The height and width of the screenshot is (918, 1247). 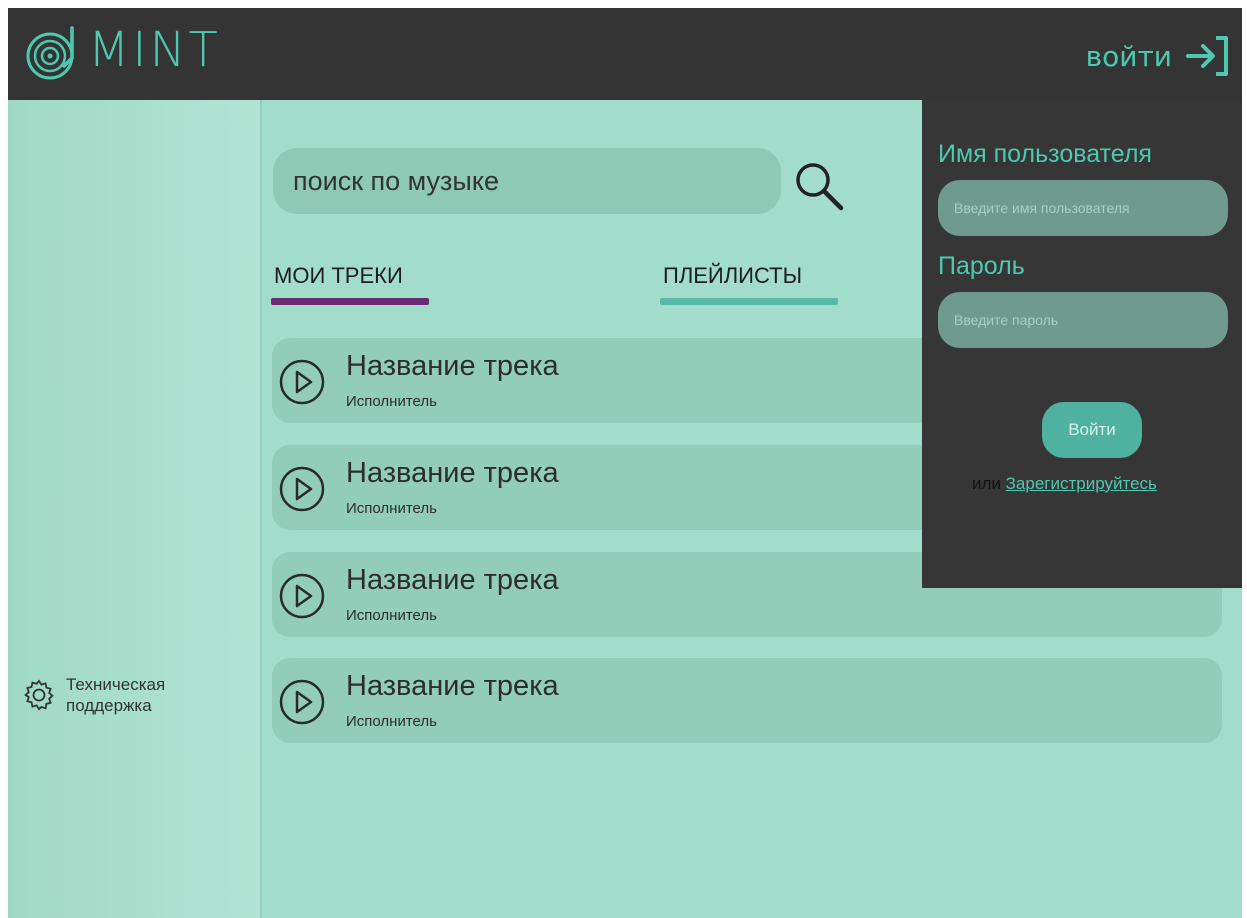 I want to click on tab-my-tracks-underline, so click(x=350, y=301).